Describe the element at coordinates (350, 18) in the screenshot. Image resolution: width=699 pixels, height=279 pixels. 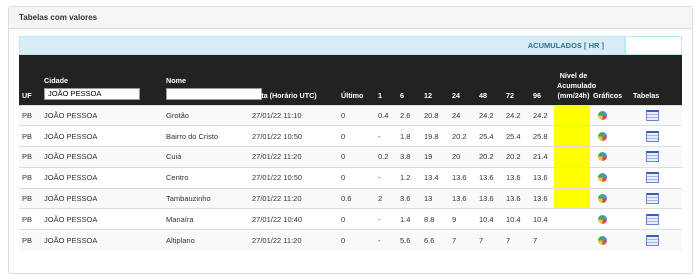
I see `panel-title: Tabelas com valores` at that location.